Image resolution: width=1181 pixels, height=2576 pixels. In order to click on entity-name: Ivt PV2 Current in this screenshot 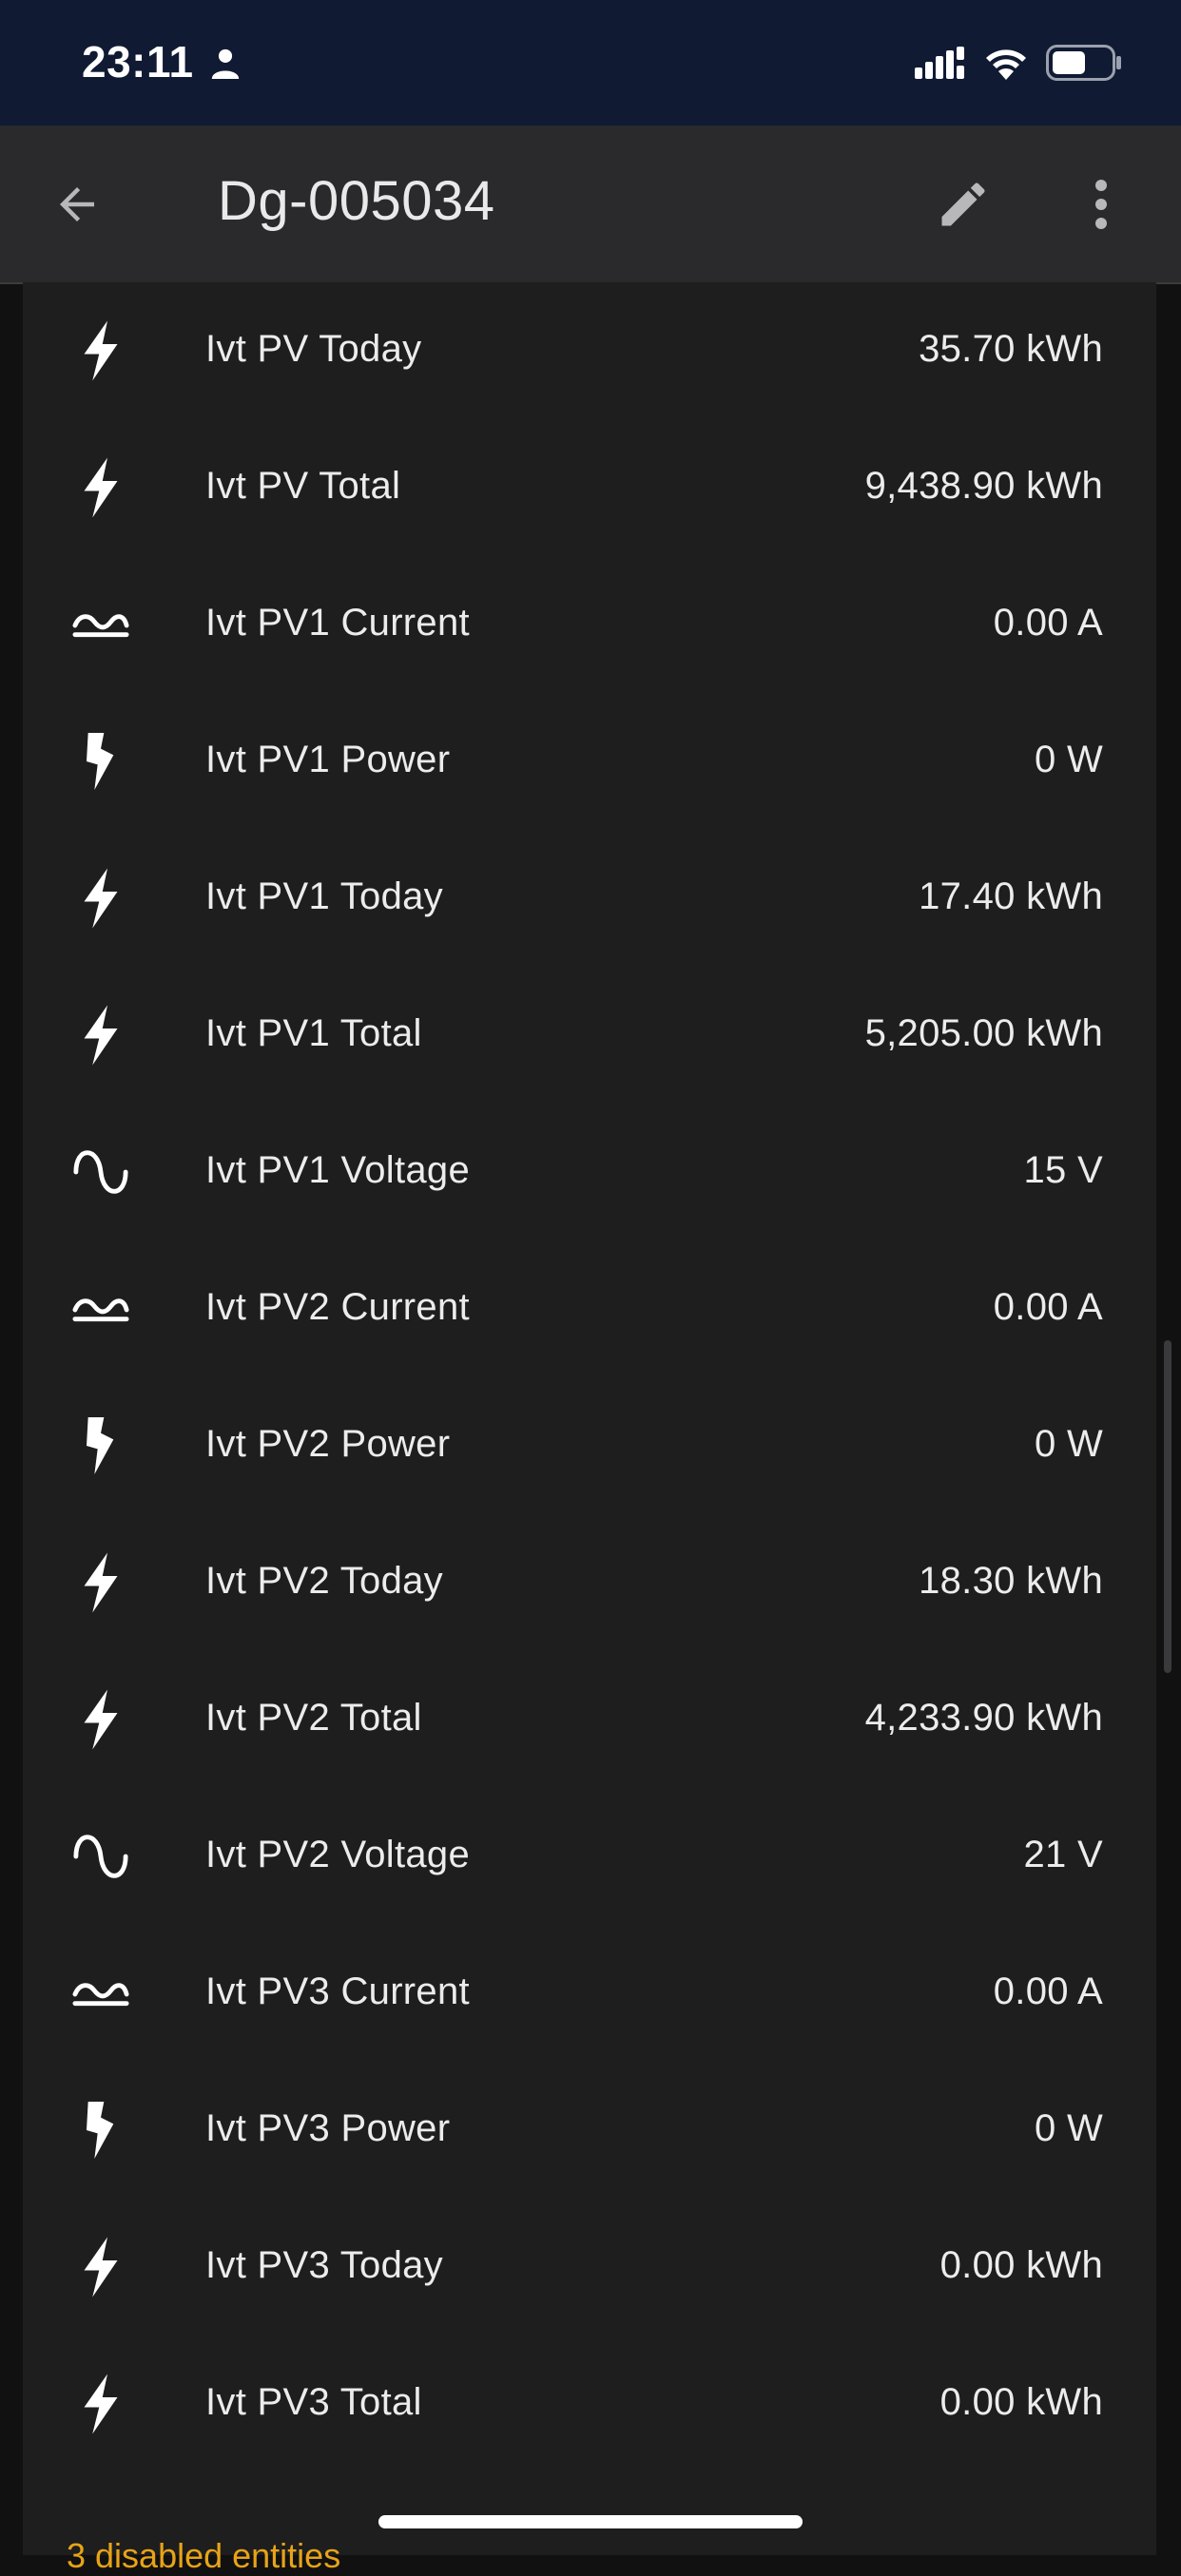, I will do `click(337, 1307)`.